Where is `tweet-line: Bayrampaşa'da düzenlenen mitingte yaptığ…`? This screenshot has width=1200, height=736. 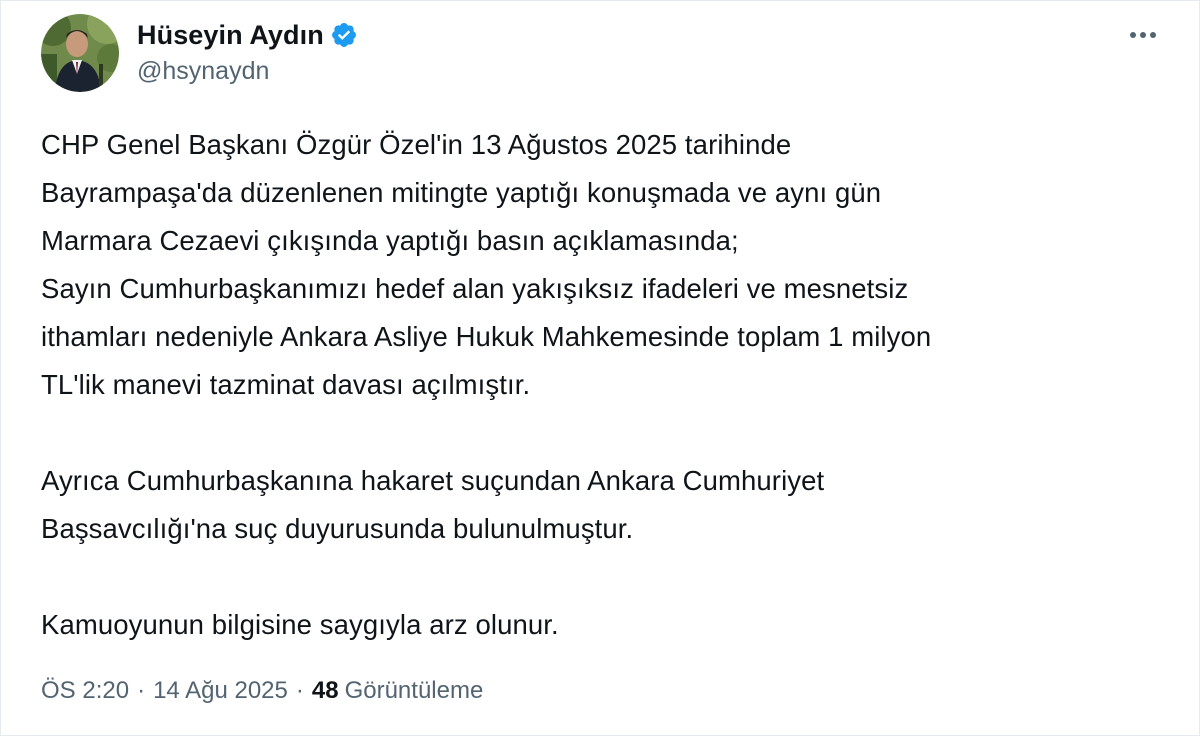
tweet-line: Bayrampaşa'da düzenlenen mitingte yaptığ… is located at coordinates (461, 192).